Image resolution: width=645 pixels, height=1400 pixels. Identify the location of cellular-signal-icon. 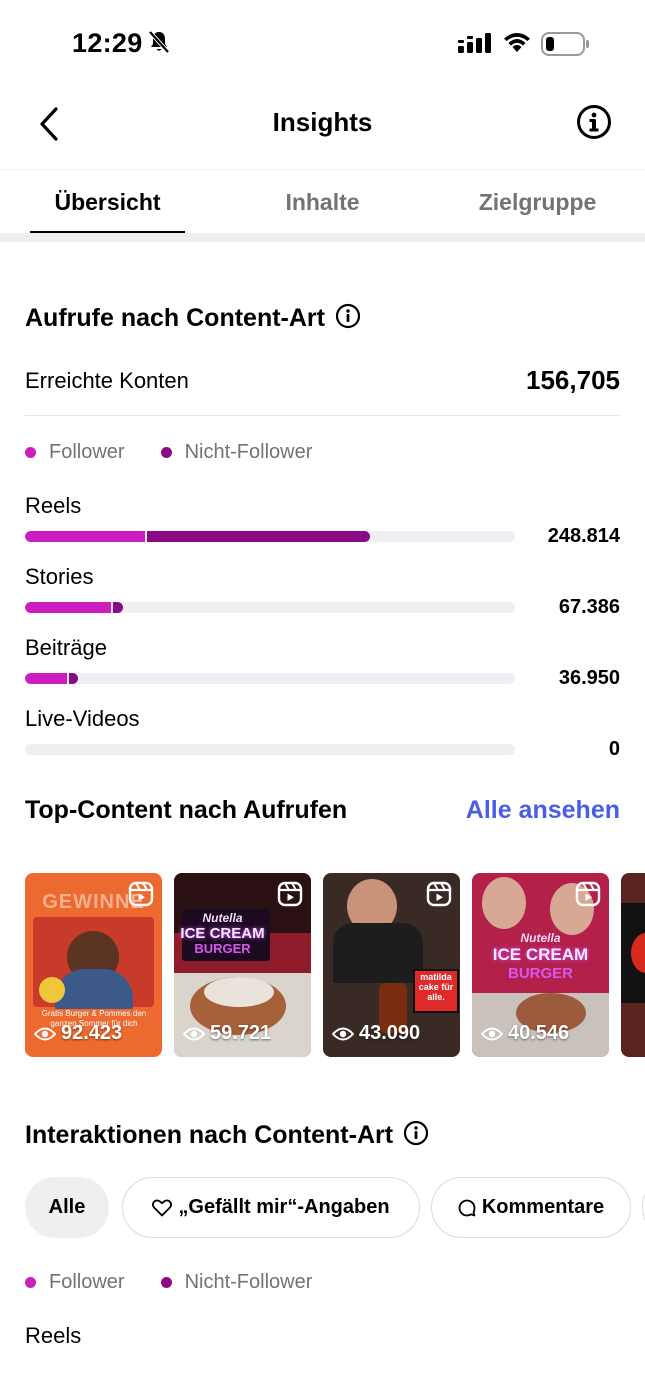
(475, 45).